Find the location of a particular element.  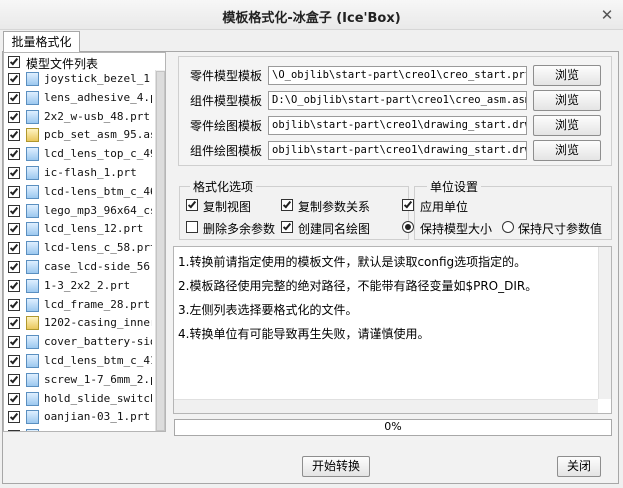

file-name: 2x2_w-usb_48.prt is located at coordinates (97, 116).